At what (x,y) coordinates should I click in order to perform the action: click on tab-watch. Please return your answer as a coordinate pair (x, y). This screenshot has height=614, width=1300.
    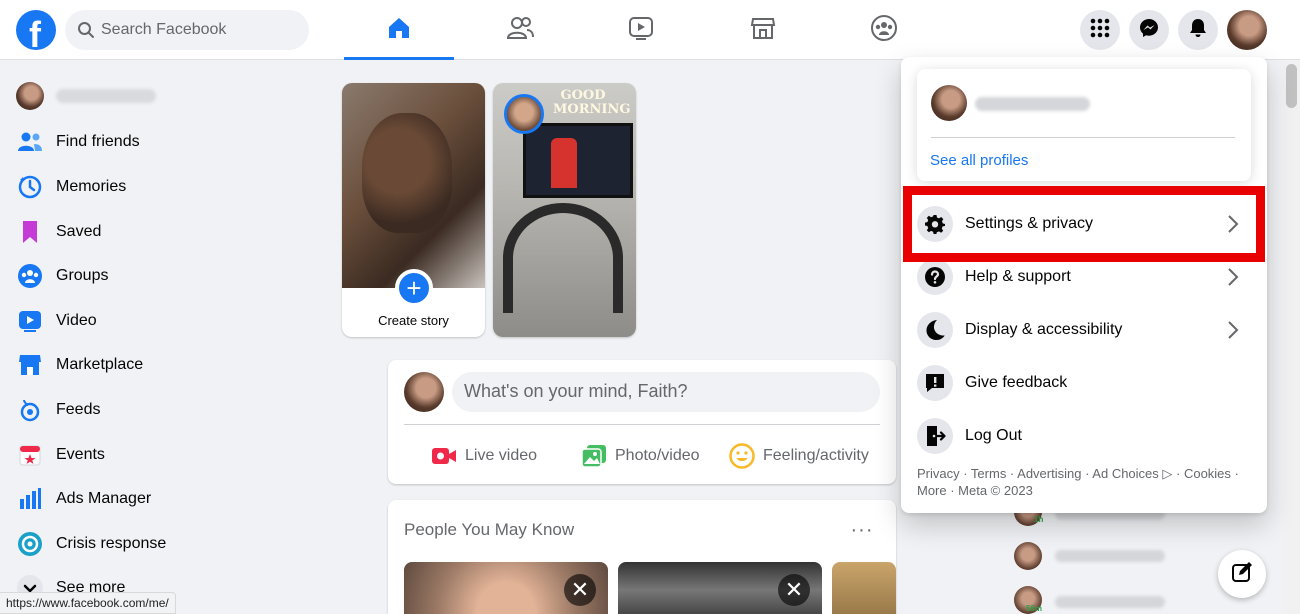
    Looking at the image, I should click on (641, 30).